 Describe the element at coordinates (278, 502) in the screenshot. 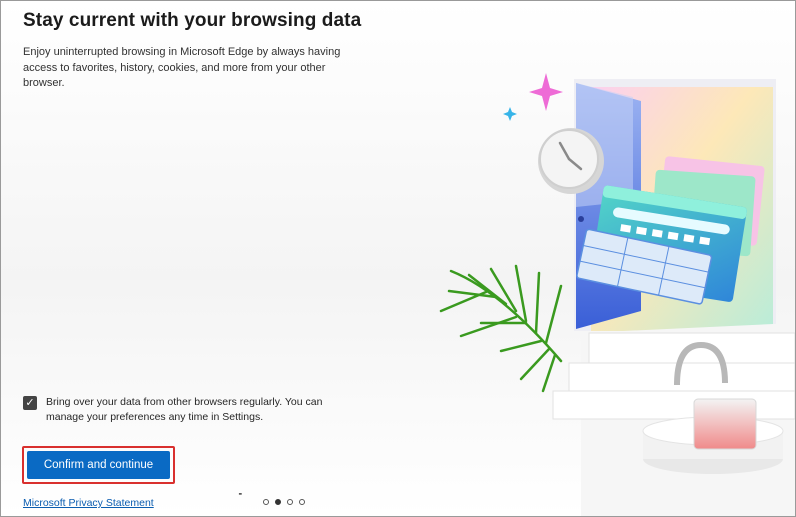

I see `step-dot-2-current` at that location.